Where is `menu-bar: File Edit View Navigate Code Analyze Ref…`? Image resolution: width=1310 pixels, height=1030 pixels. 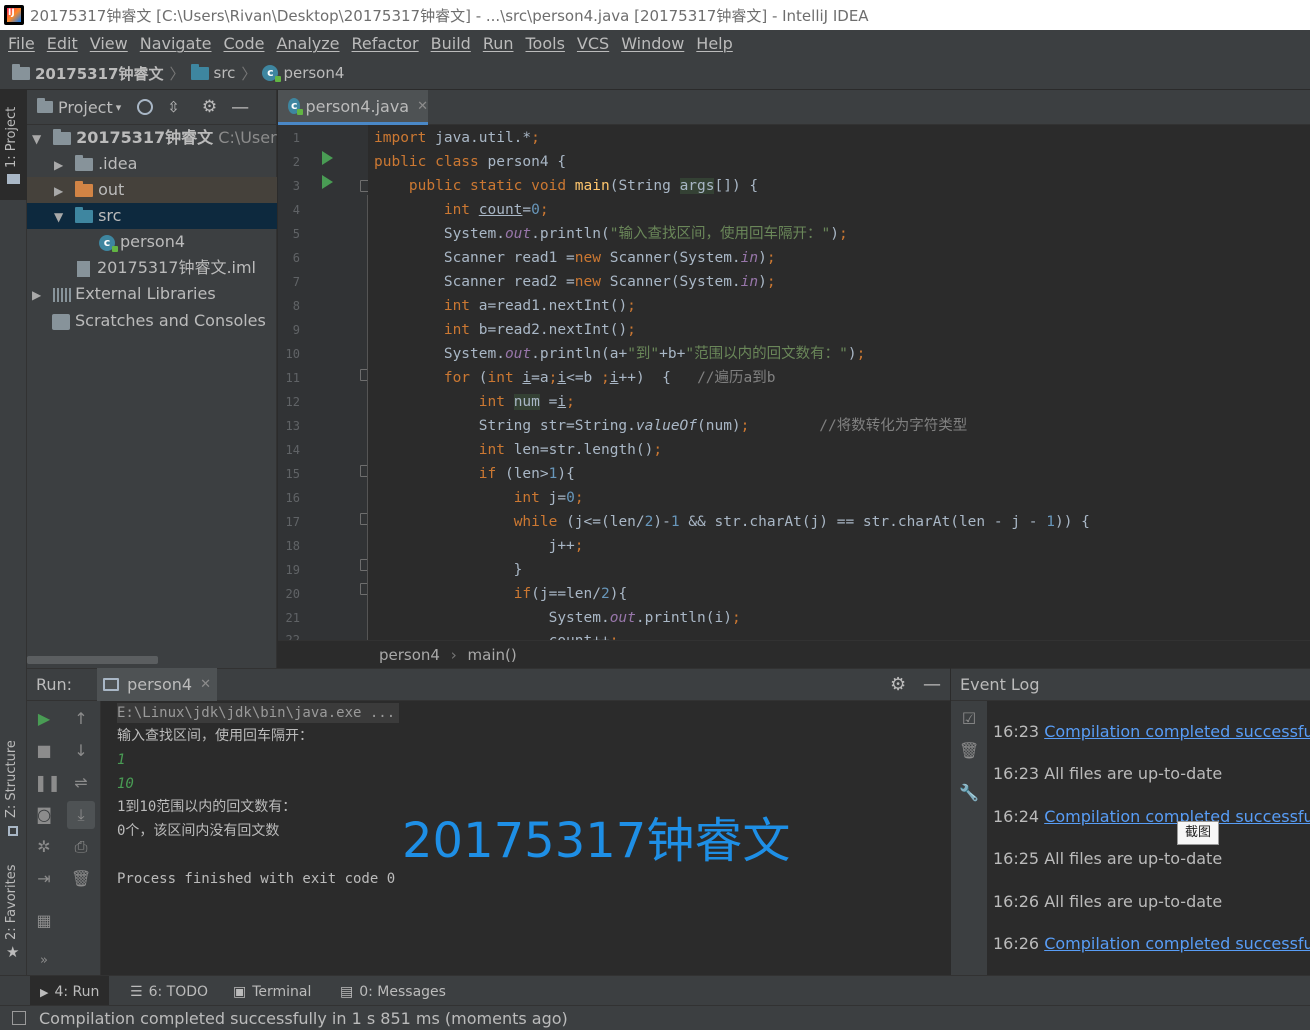 menu-bar: File Edit View Navigate Code Analyze Ref… is located at coordinates (655, 43).